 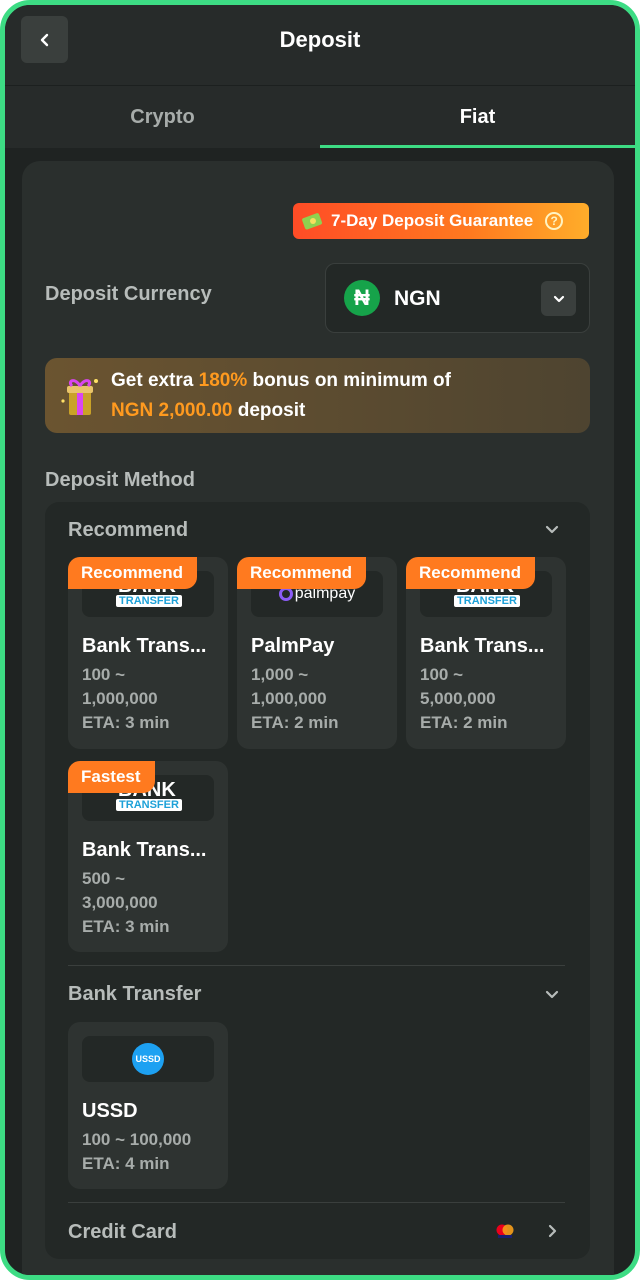 What do you see at coordinates (162, 117) in the screenshot?
I see `tab-crypto: Crypto` at bounding box center [162, 117].